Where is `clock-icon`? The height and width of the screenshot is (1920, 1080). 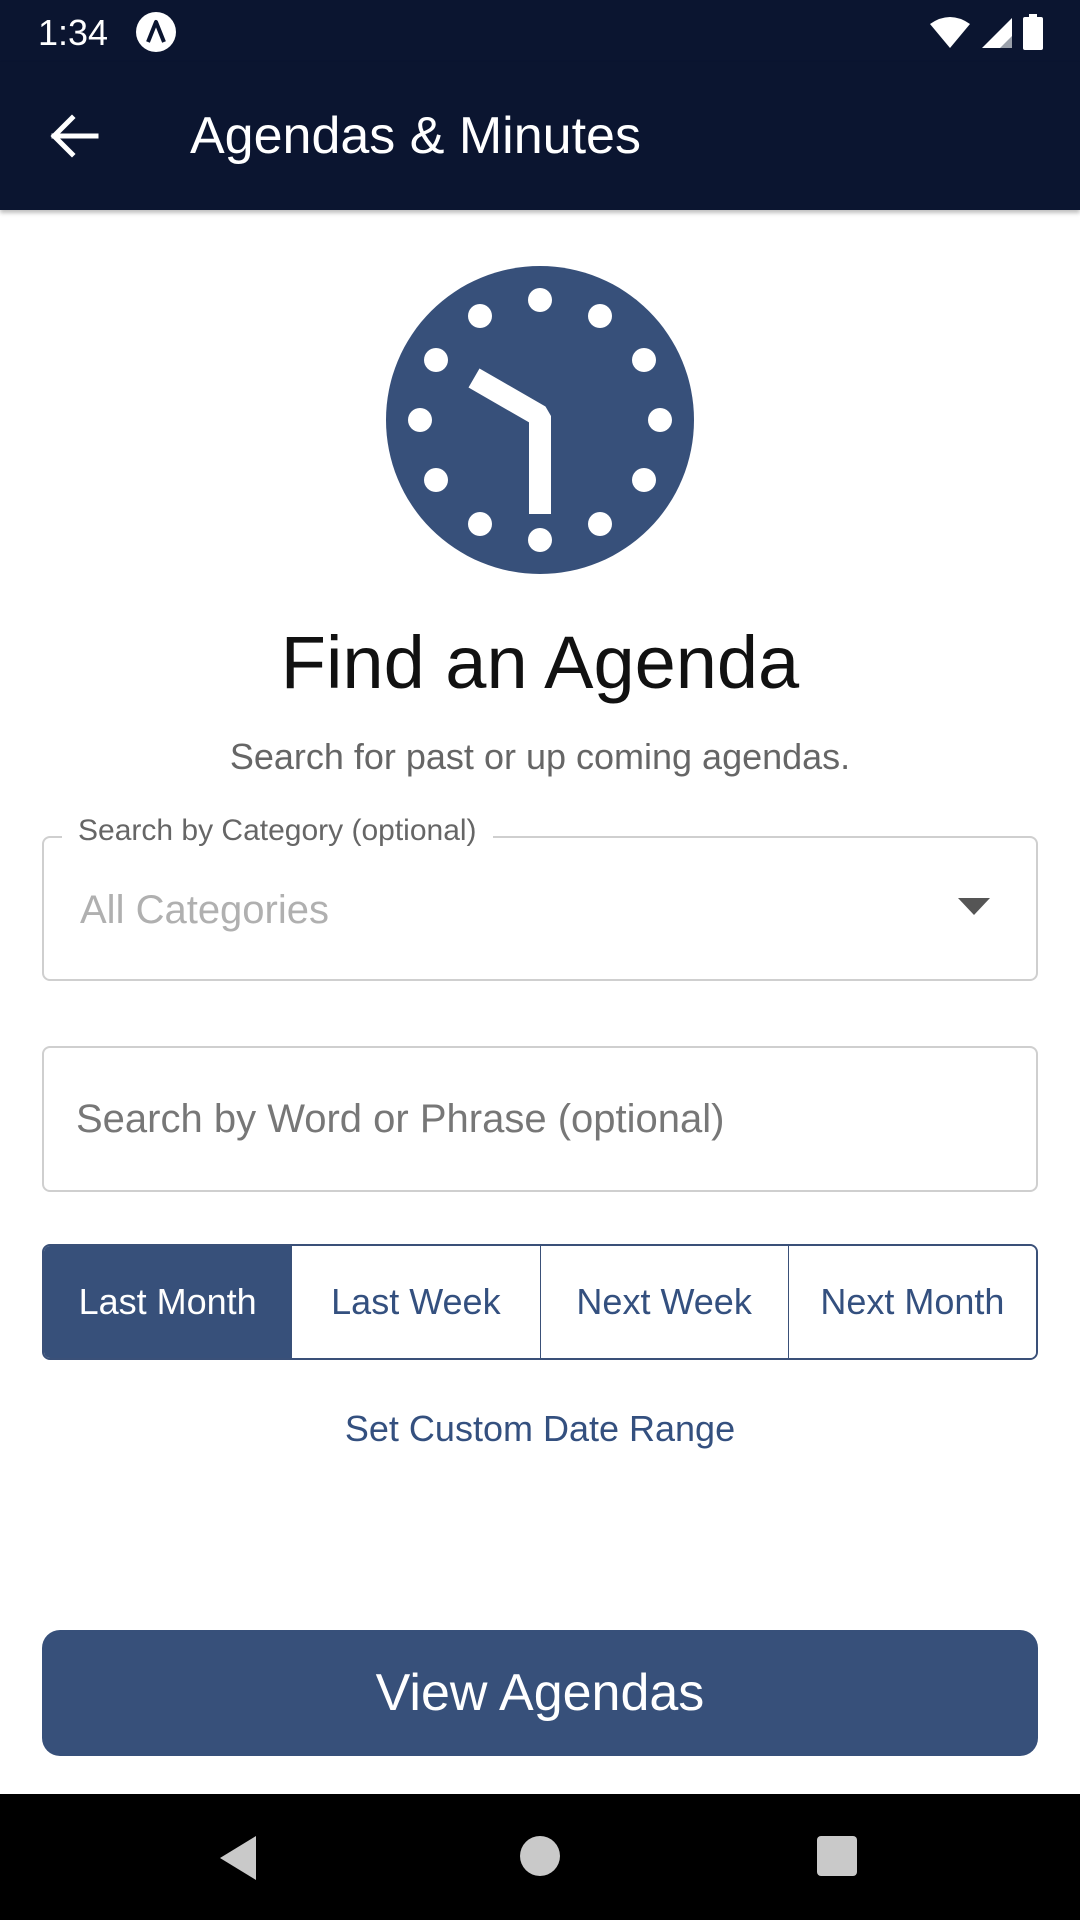
clock-icon is located at coordinates (540, 420).